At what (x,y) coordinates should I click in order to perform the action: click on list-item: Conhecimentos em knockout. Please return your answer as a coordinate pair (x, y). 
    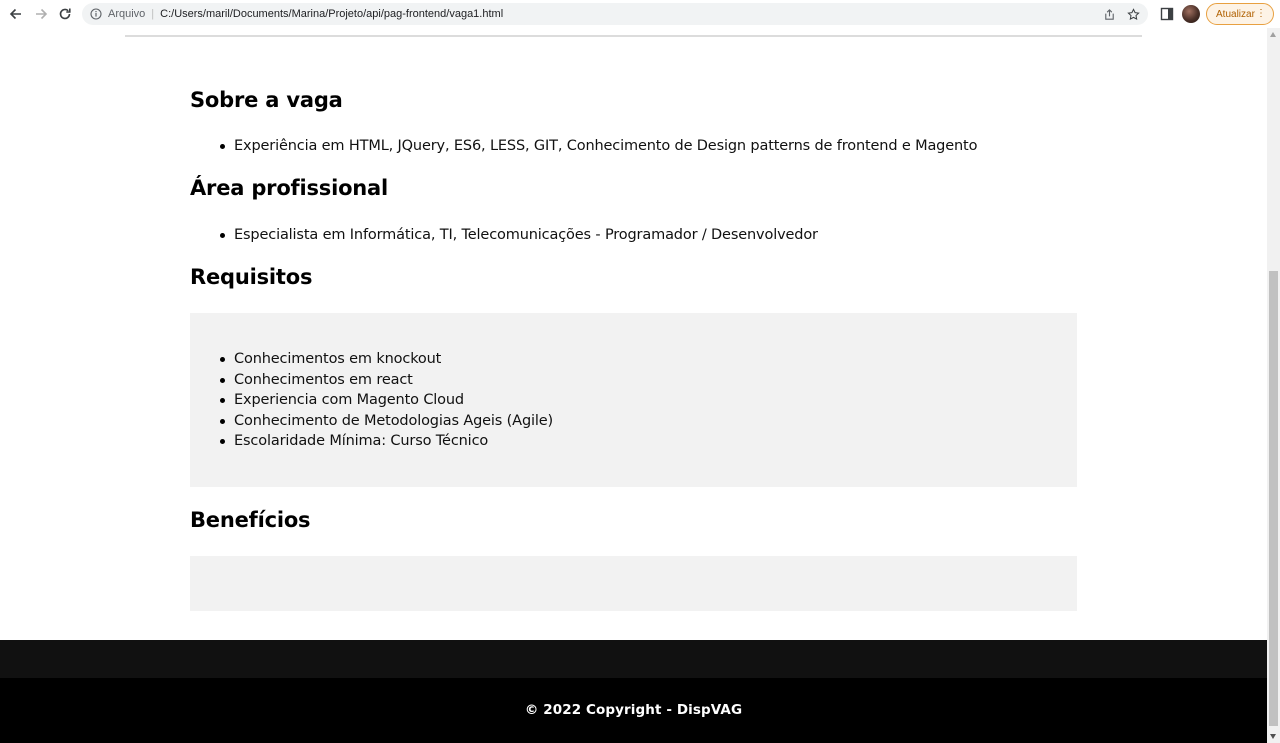
    Looking at the image, I should click on (386, 359).